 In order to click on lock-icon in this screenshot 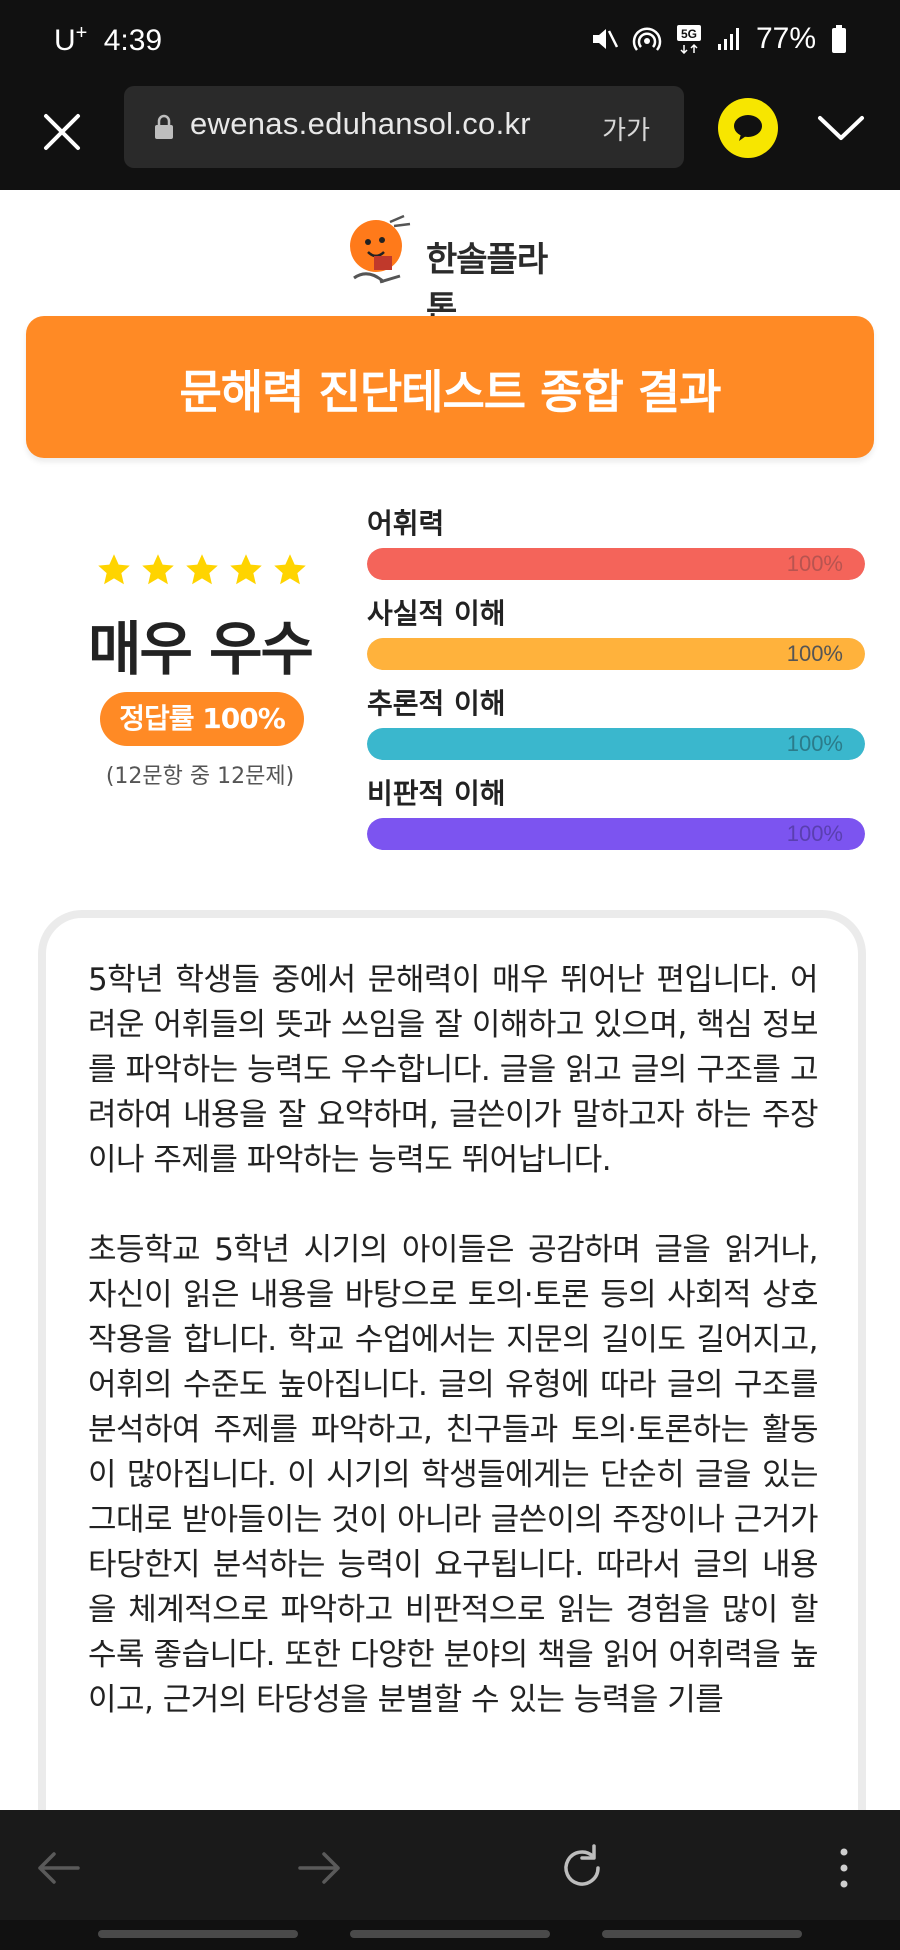, I will do `click(164, 126)`.